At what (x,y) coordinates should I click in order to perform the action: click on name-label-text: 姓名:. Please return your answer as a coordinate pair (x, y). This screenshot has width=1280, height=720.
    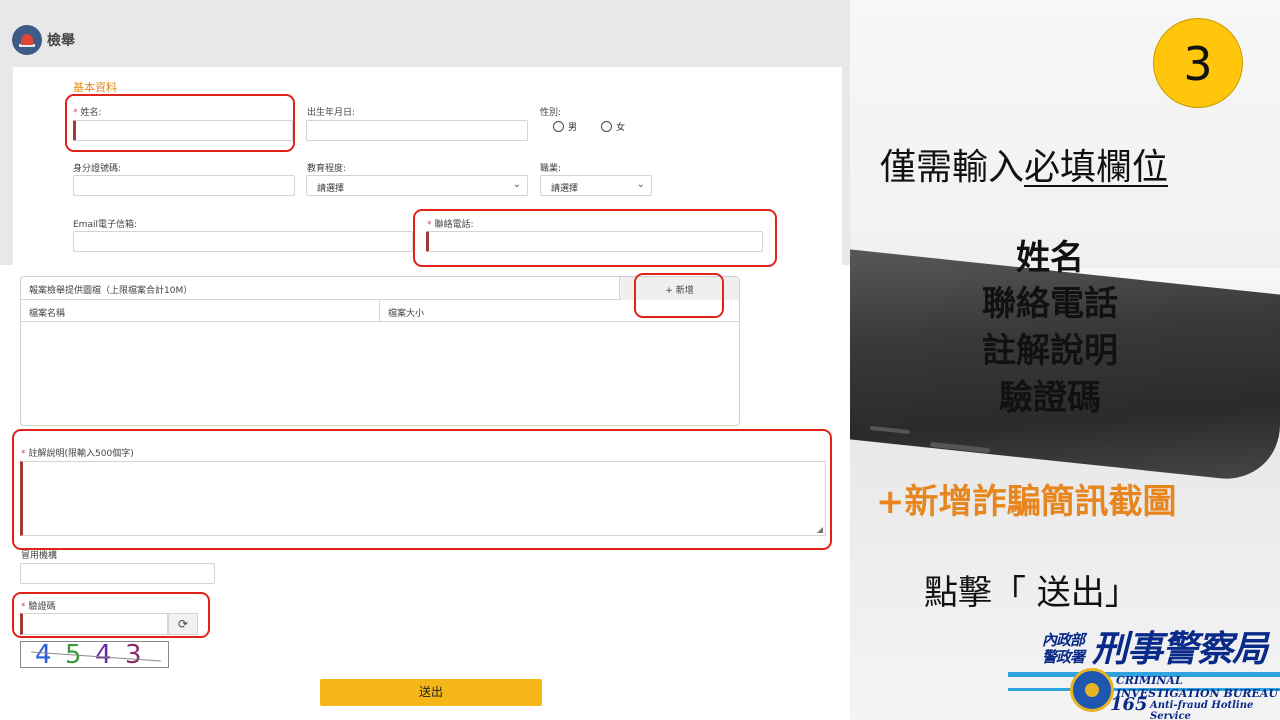
    Looking at the image, I should click on (91, 113).